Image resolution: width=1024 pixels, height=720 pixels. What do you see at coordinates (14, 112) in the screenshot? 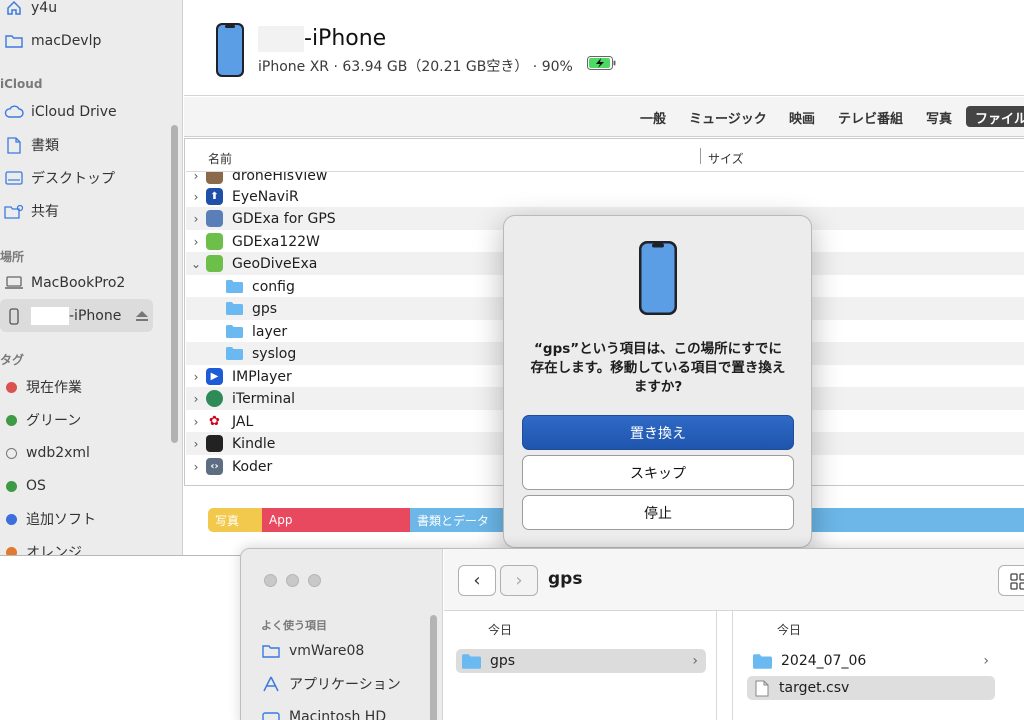
I see `cloud-icon` at bounding box center [14, 112].